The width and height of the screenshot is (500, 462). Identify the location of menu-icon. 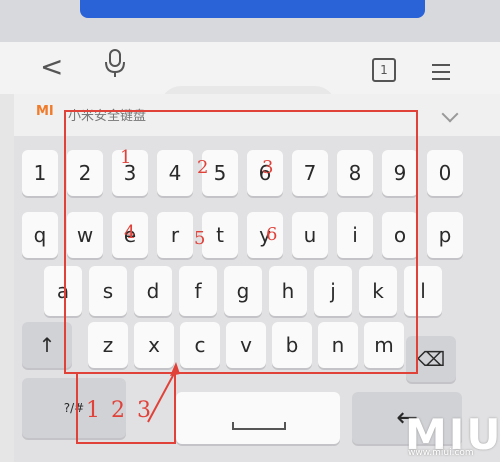
(441, 72).